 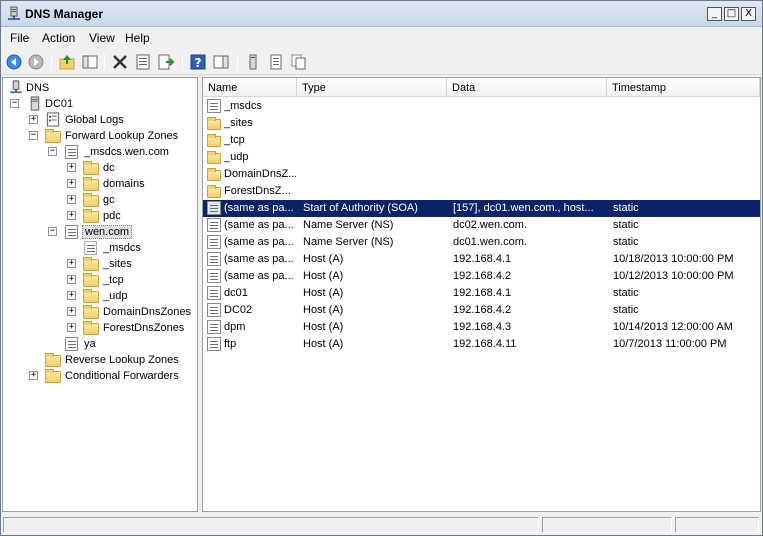 I want to click on event-log-icon, so click(x=53, y=119).